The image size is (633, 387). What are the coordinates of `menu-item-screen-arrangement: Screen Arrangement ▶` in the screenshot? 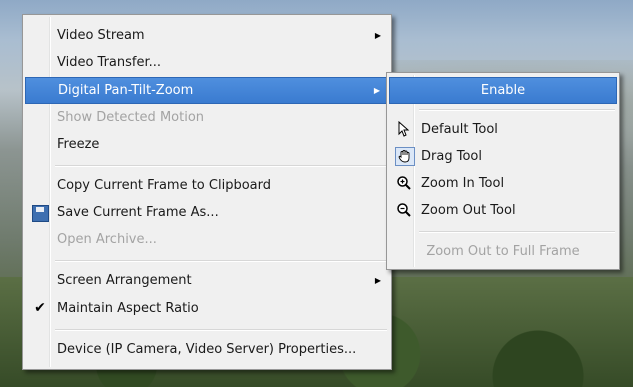 It's located at (207, 280).